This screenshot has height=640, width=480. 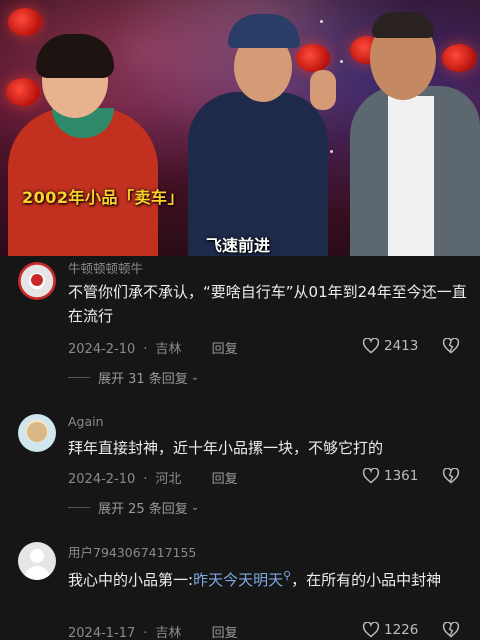 What do you see at coordinates (86, 421) in the screenshot?
I see `comment-username: Again` at bounding box center [86, 421].